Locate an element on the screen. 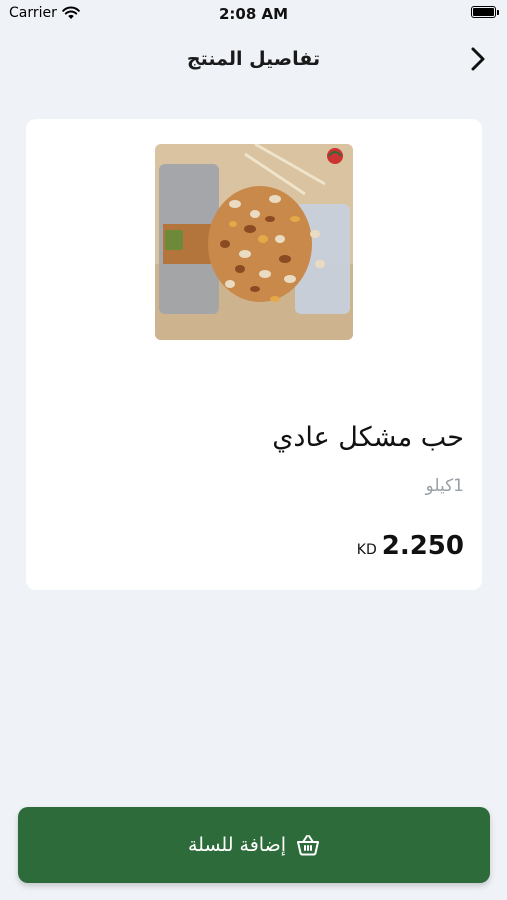  page-title: تفاصيل المنتج is located at coordinates (253, 59).